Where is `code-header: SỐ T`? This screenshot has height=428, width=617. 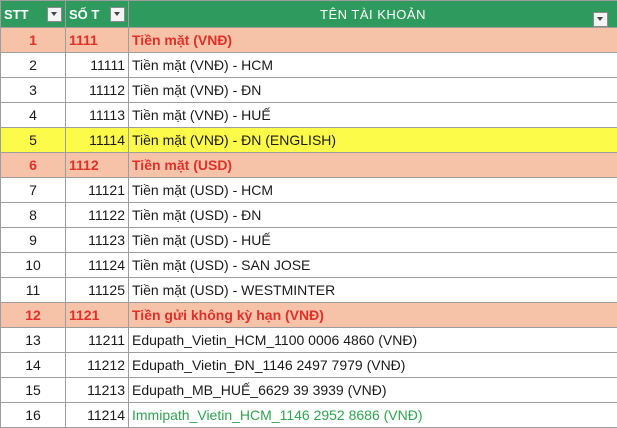 code-header: SỐ T is located at coordinates (97, 14).